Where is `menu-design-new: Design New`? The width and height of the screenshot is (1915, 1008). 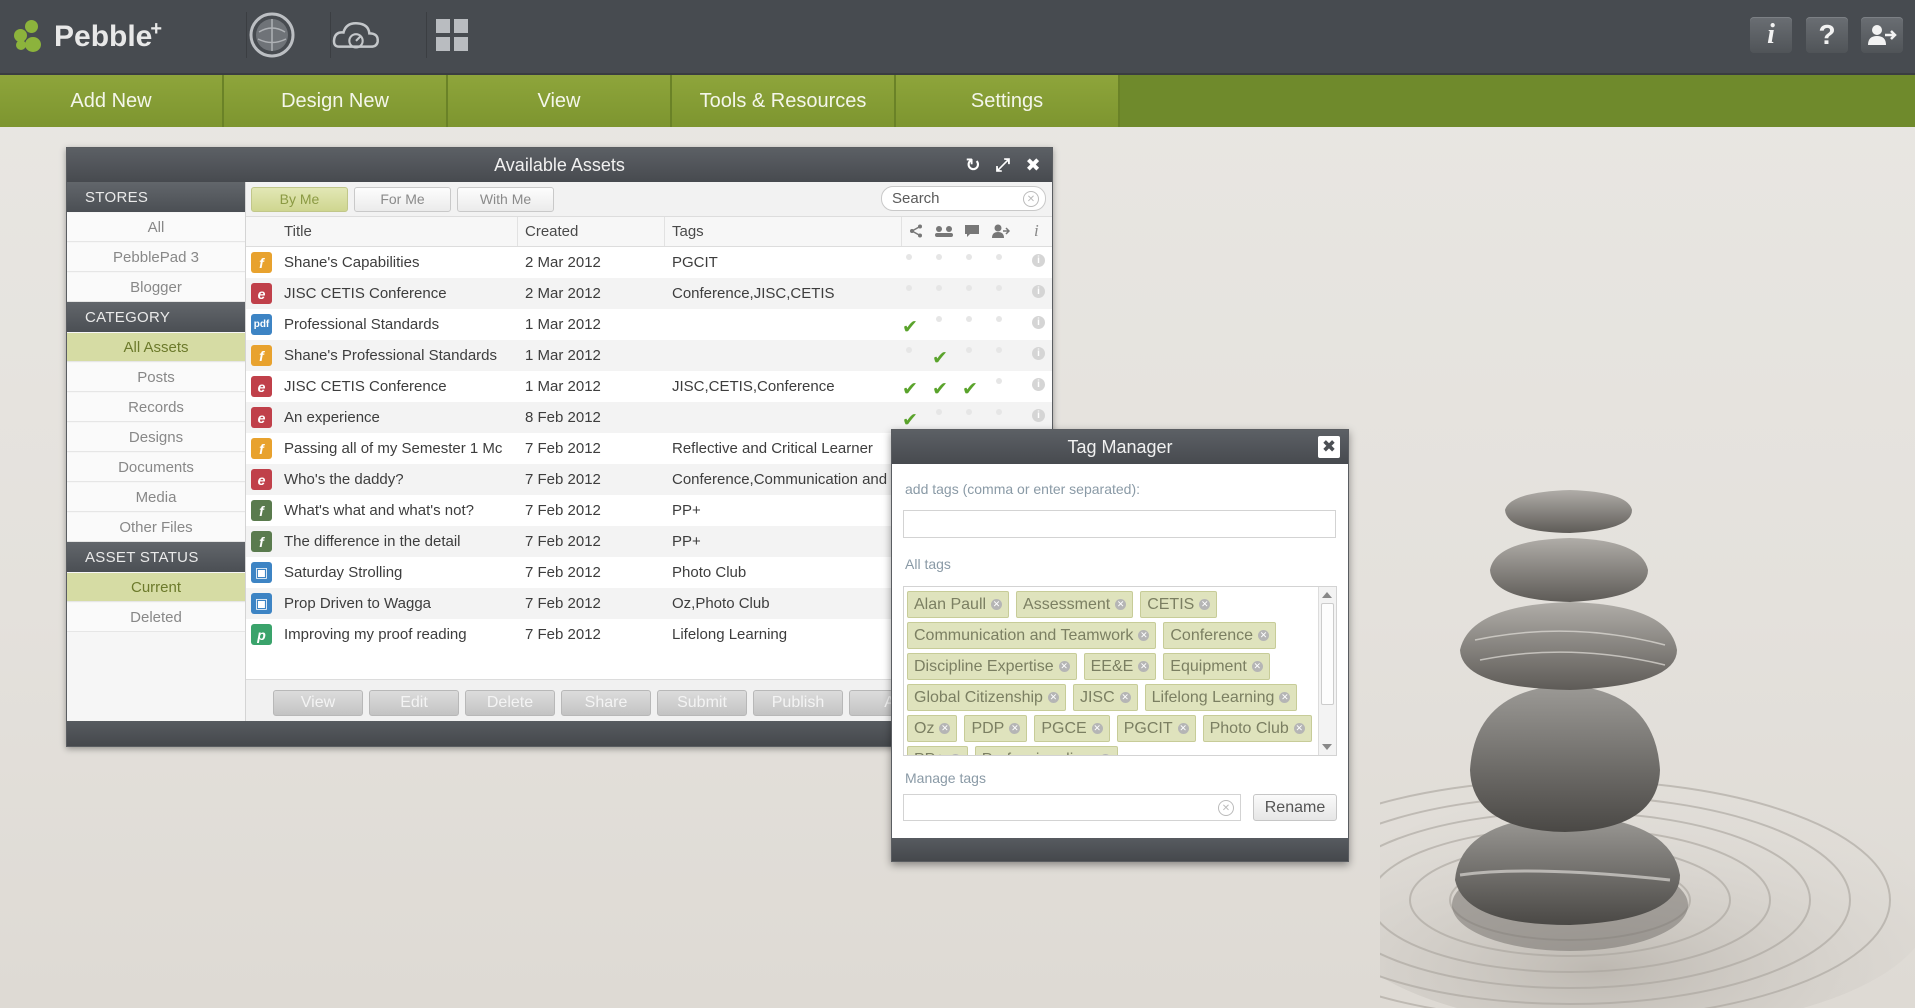
menu-design-new: Design New is located at coordinates (336, 101).